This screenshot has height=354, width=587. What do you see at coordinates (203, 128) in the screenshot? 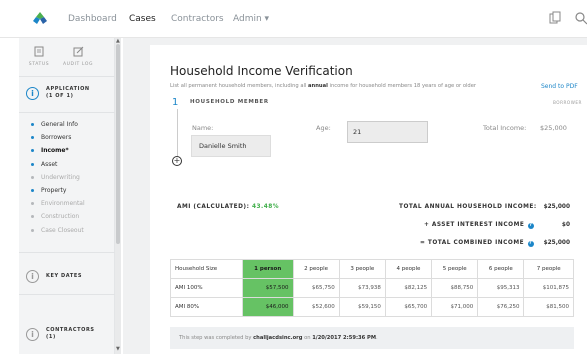
I see `name-label: Name:` at bounding box center [203, 128].